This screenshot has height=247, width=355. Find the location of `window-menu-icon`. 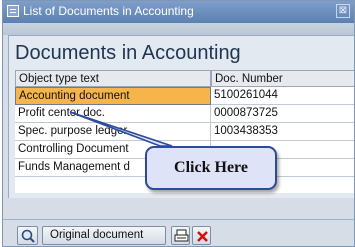

window-menu-icon is located at coordinates (13, 11).